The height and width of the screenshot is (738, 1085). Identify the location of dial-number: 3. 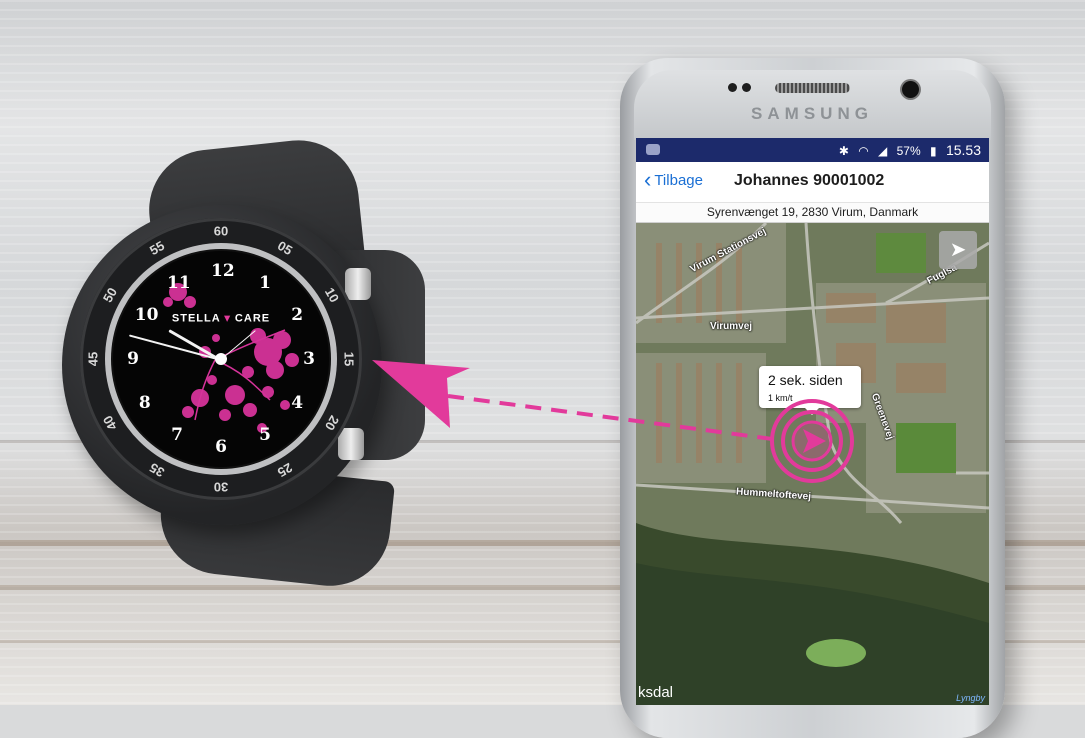
(309, 359).